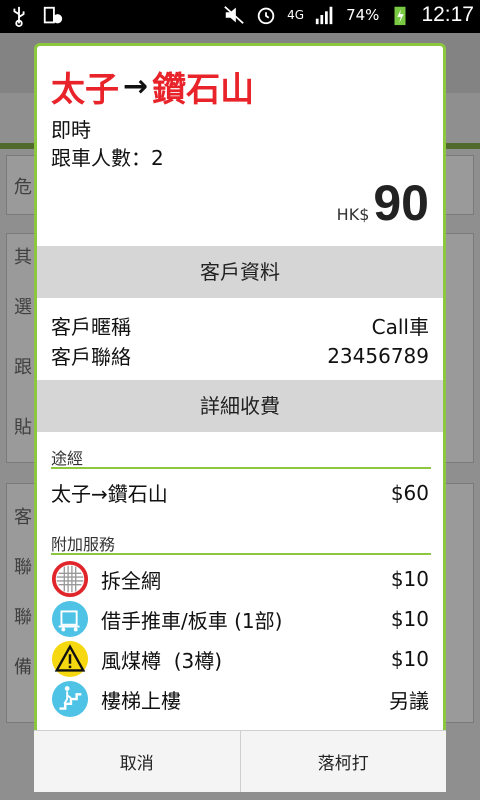 The image size is (480, 800). I want to click on timing-text: 即時, so click(71, 130).